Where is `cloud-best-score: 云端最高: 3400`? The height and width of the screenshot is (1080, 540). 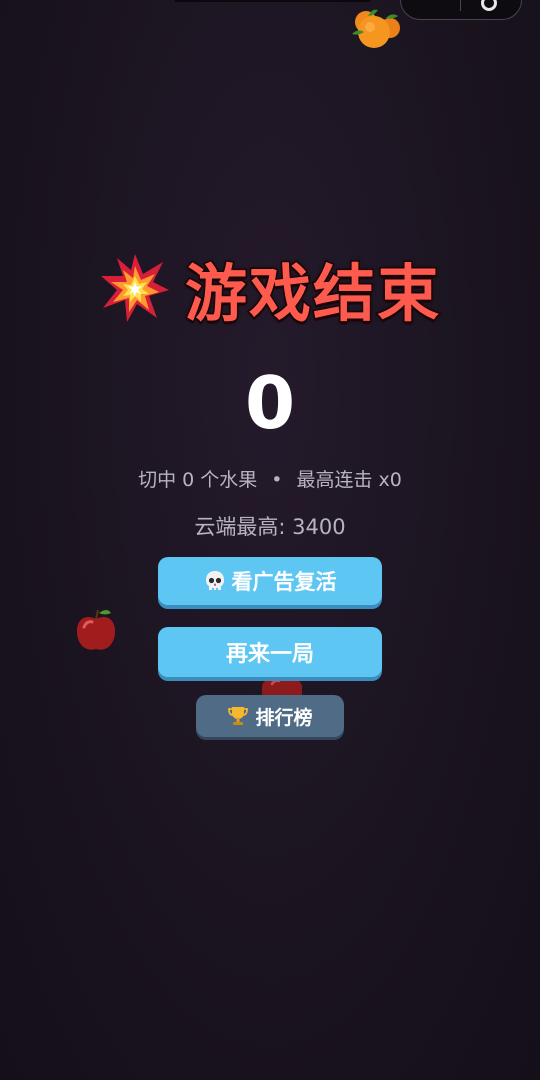 cloud-best-score: 云端最高: 3400 is located at coordinates (270, 527).